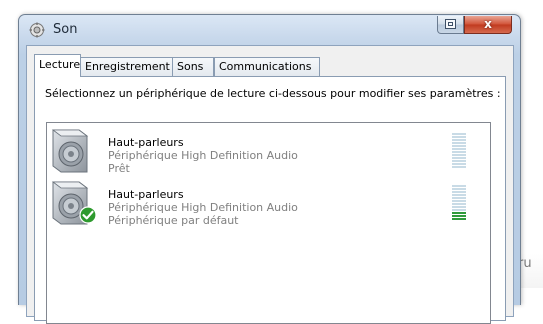  What do you see at coordinates (65, 29) in the screenshot?
I see `window-title: Son` at bounding box center [65, 29].